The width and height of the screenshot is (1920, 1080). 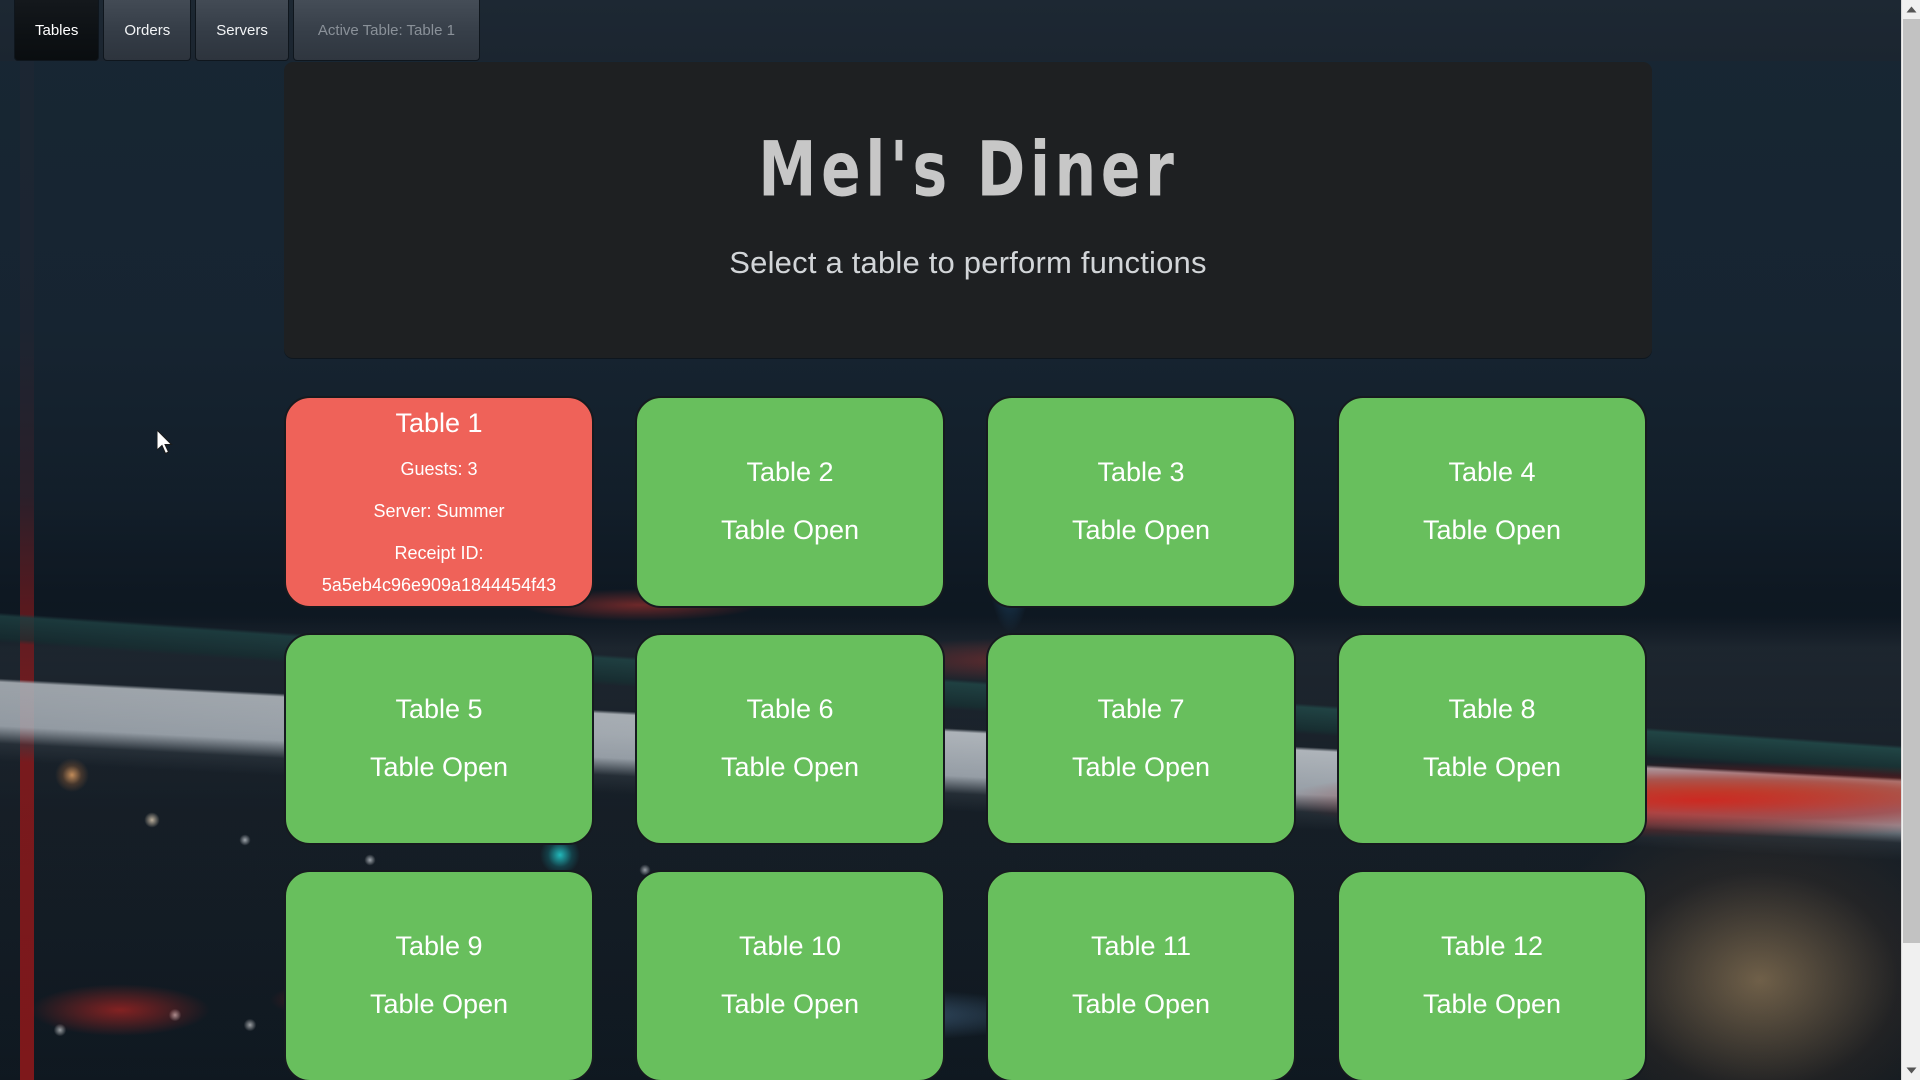 What do you see at coordinates (439, 469) in the screenshot?
I see `table-card-guests: Guests: 3` at bounding box center [439, 469].